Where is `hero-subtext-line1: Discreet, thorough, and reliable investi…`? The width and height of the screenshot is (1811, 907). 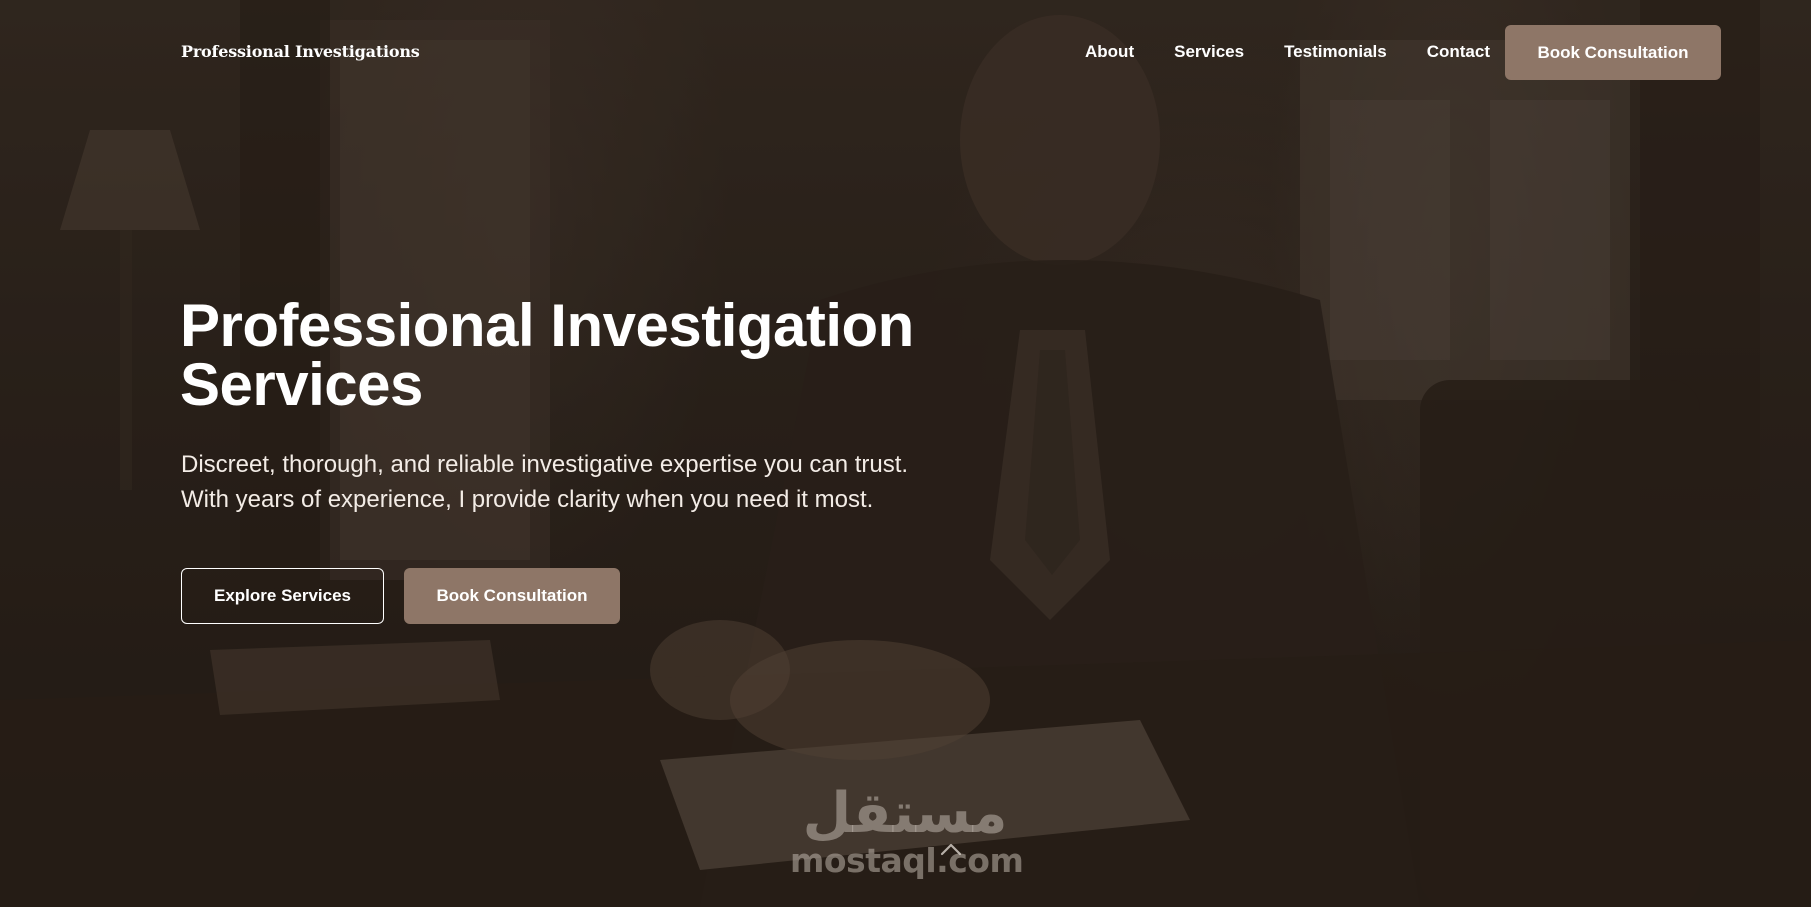 hero-subtext-line1: Discreet, thorough, and reliable investi… is located at coordinates (545, 464).